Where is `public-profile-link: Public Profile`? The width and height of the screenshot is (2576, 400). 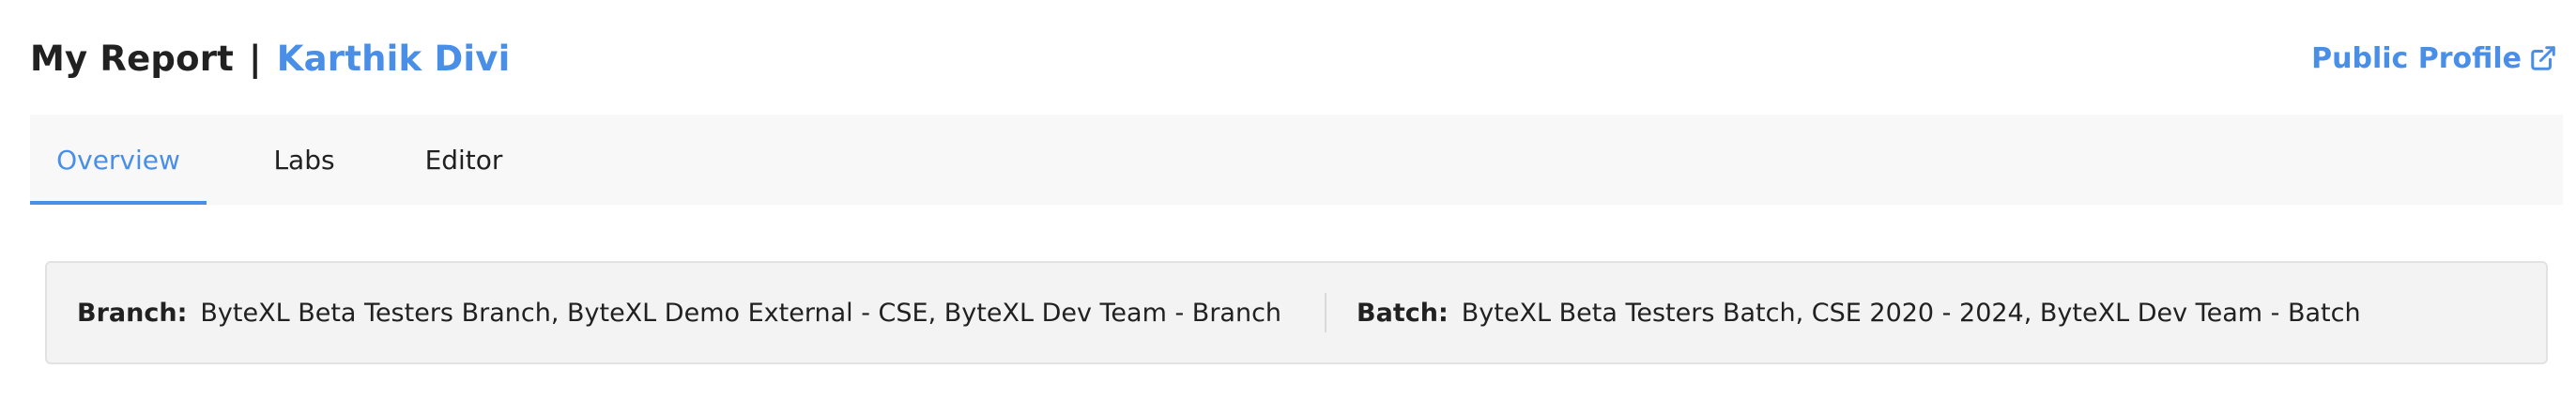
public-profile-link: Public Profile is located at coordinates (2434, 58).